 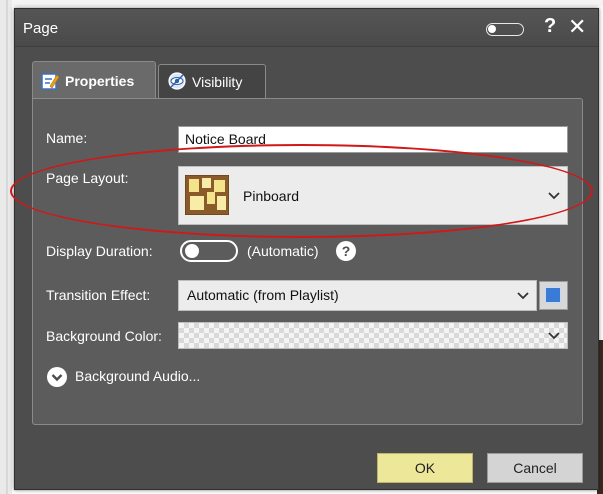 I want to click on background-strip, so click(x=301, y=3).